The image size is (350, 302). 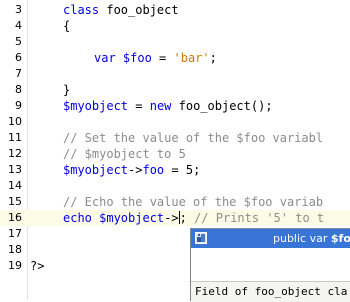 What do you see at coordinates (15, 121) in the screenshot?
I see `line-number: 10` at bounding box center [15, 121].